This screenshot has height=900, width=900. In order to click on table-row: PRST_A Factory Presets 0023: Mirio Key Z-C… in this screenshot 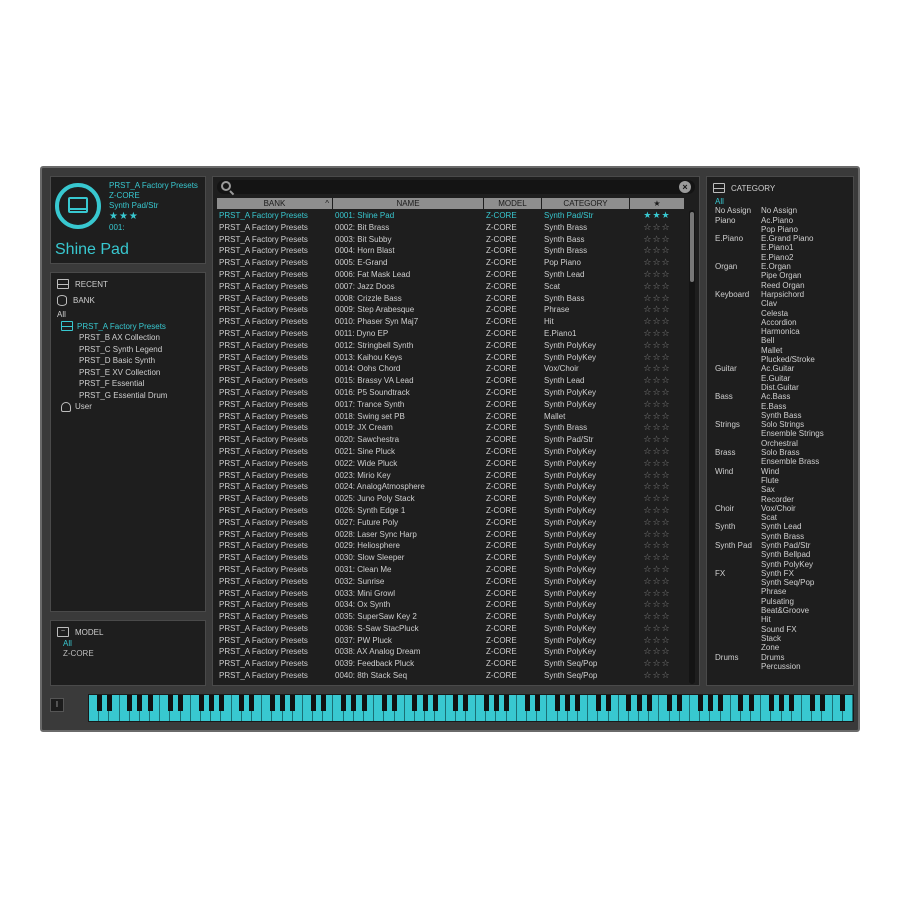, I will do `click(452, 476)`.